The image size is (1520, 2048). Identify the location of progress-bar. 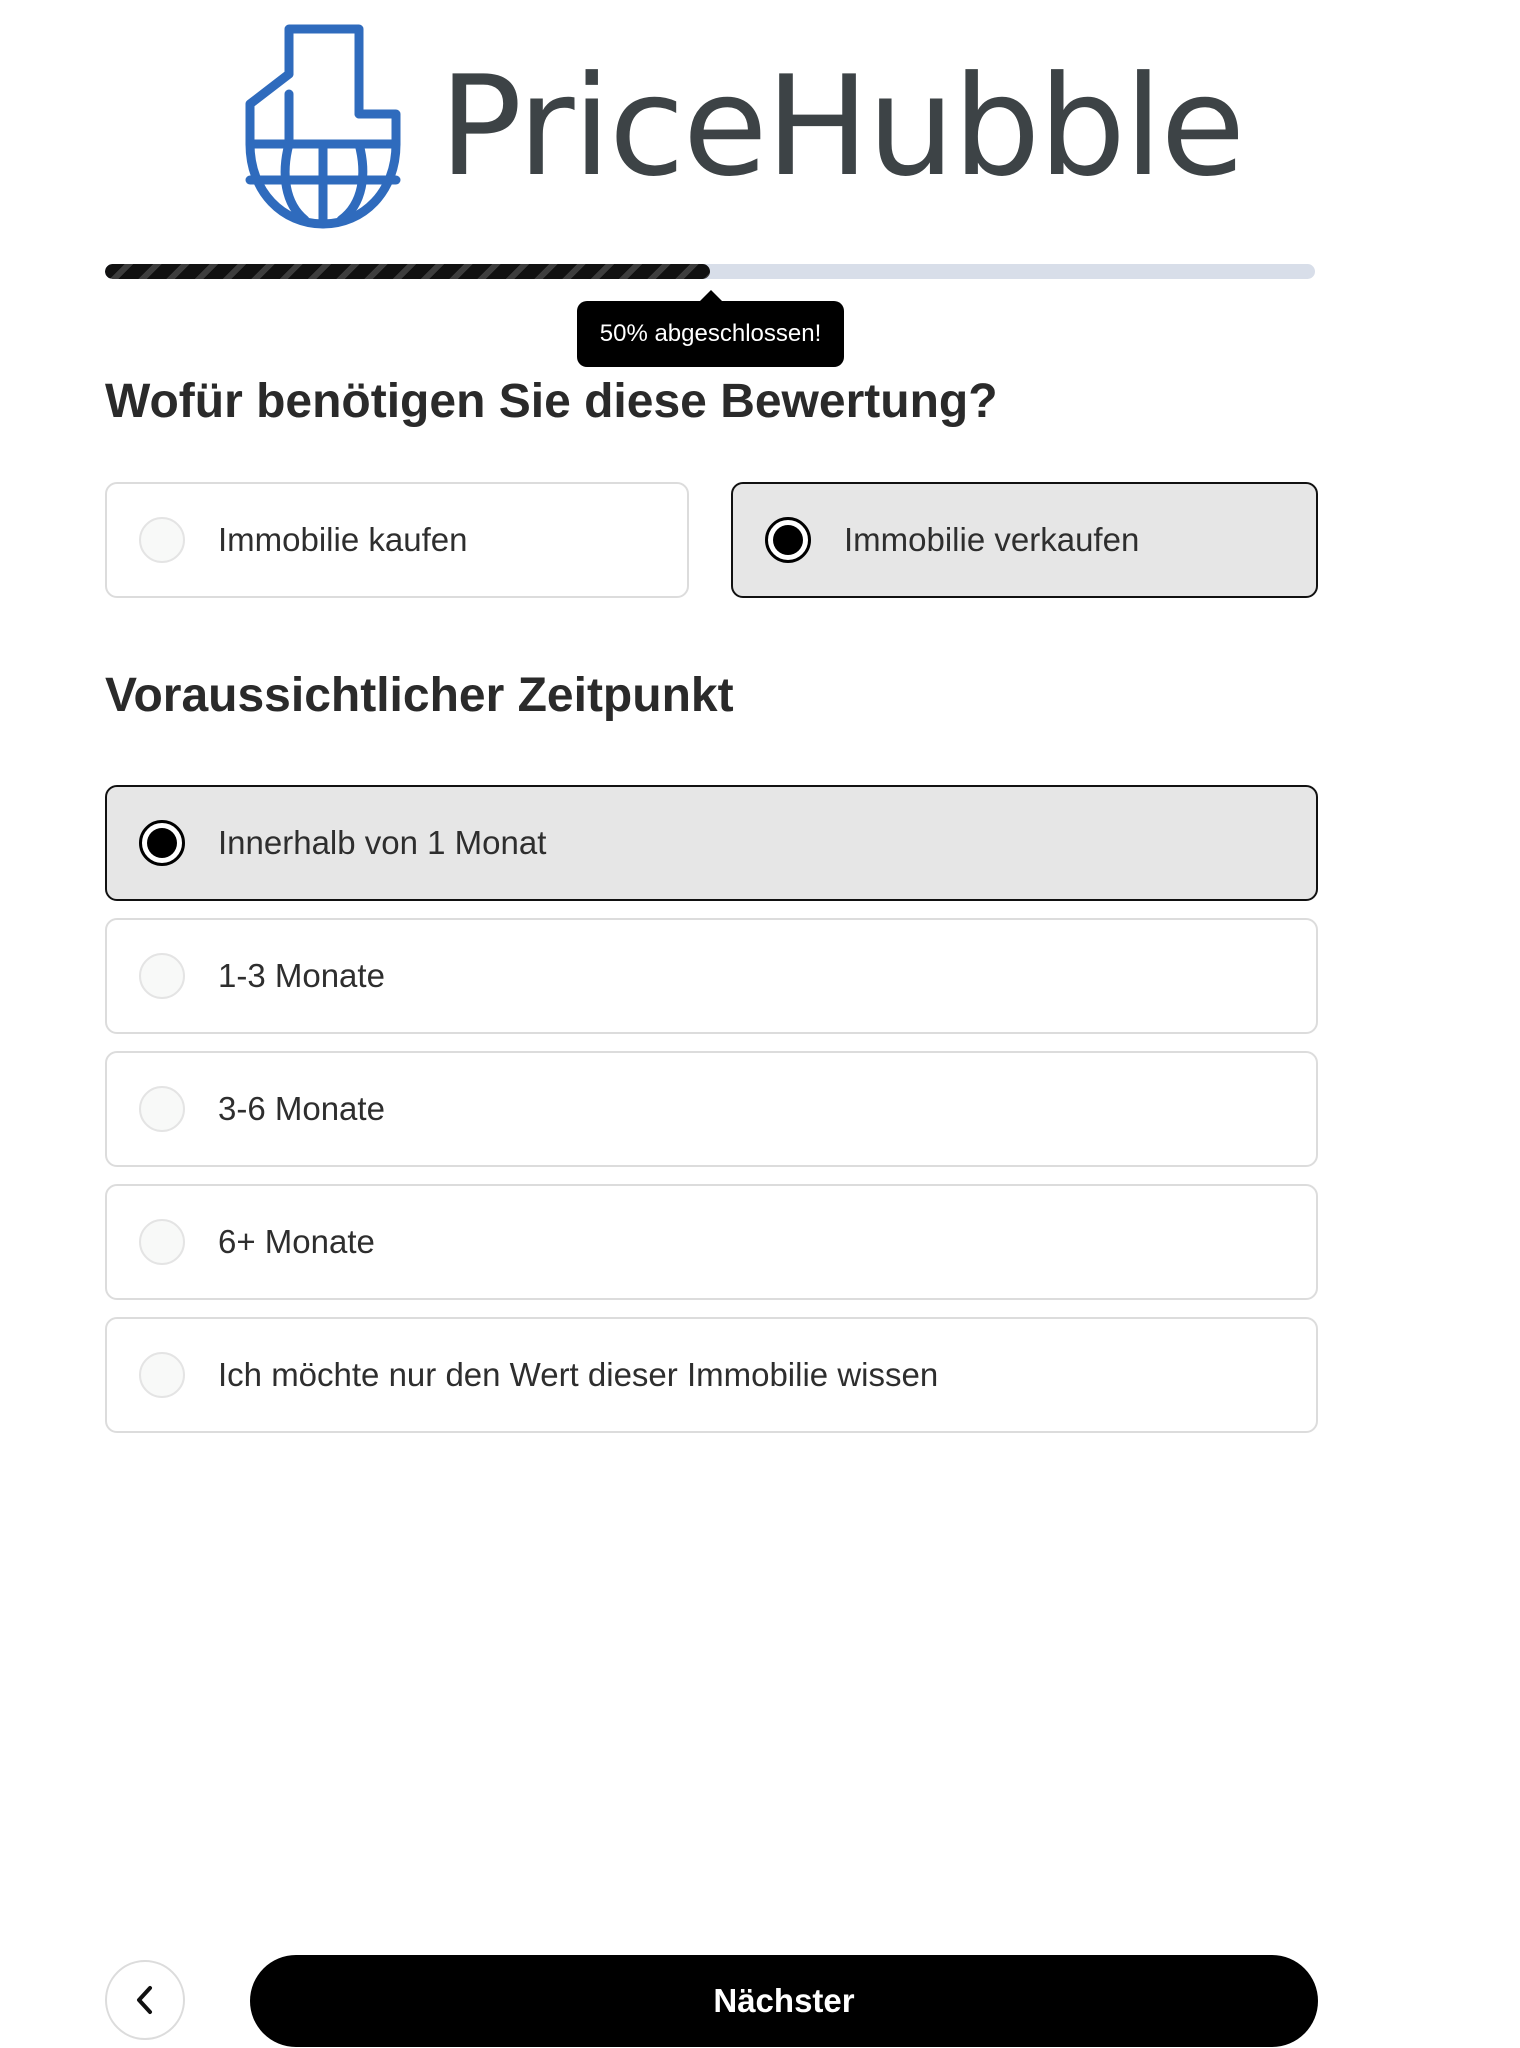
(710, 271).